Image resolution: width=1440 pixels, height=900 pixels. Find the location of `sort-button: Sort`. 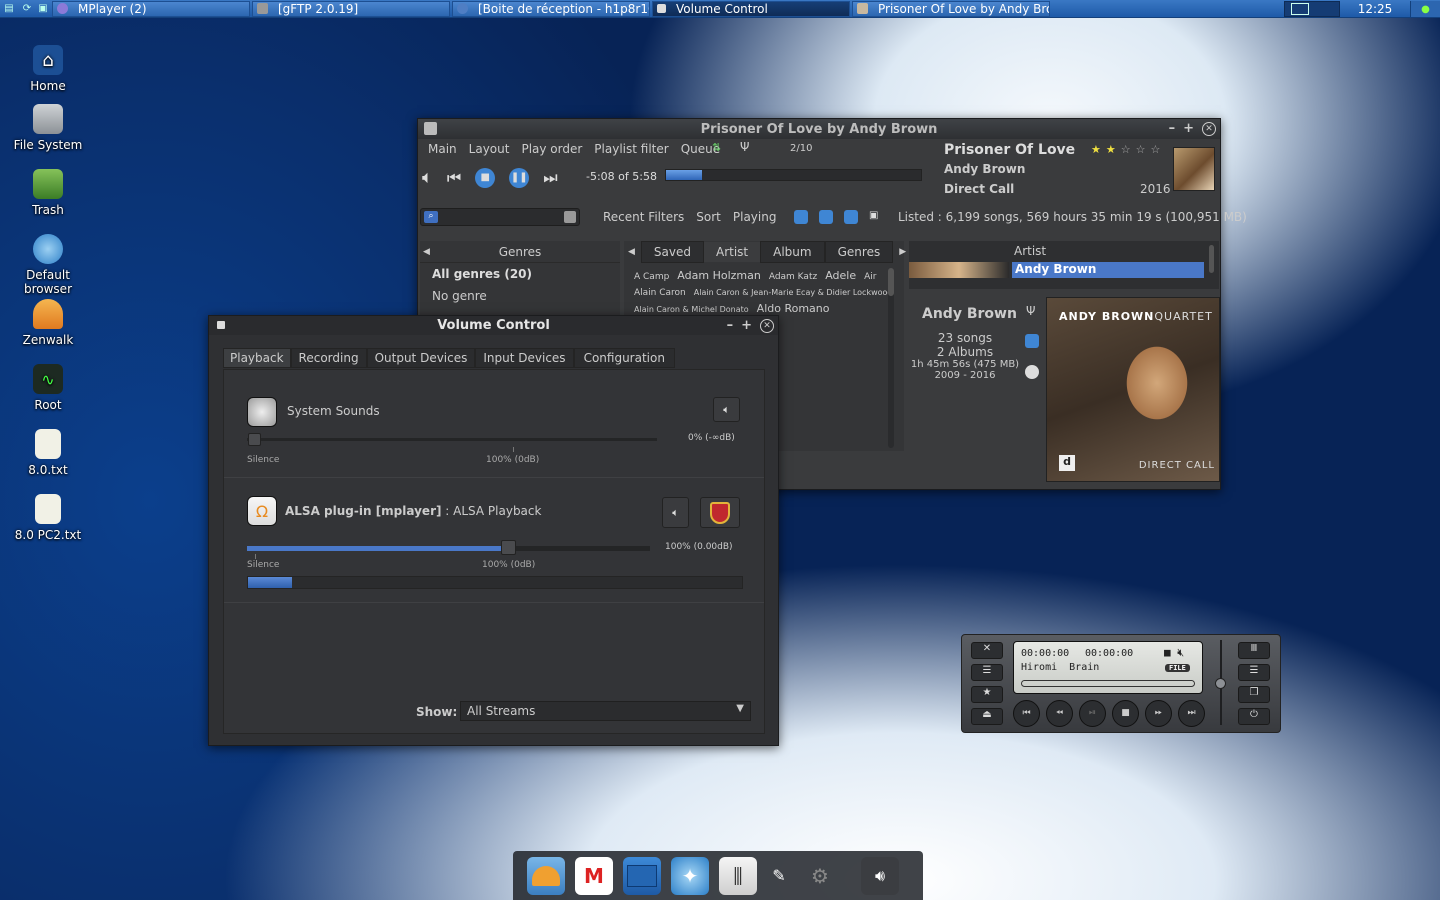

sort-button: Sort is located at coordinates (708, 217).